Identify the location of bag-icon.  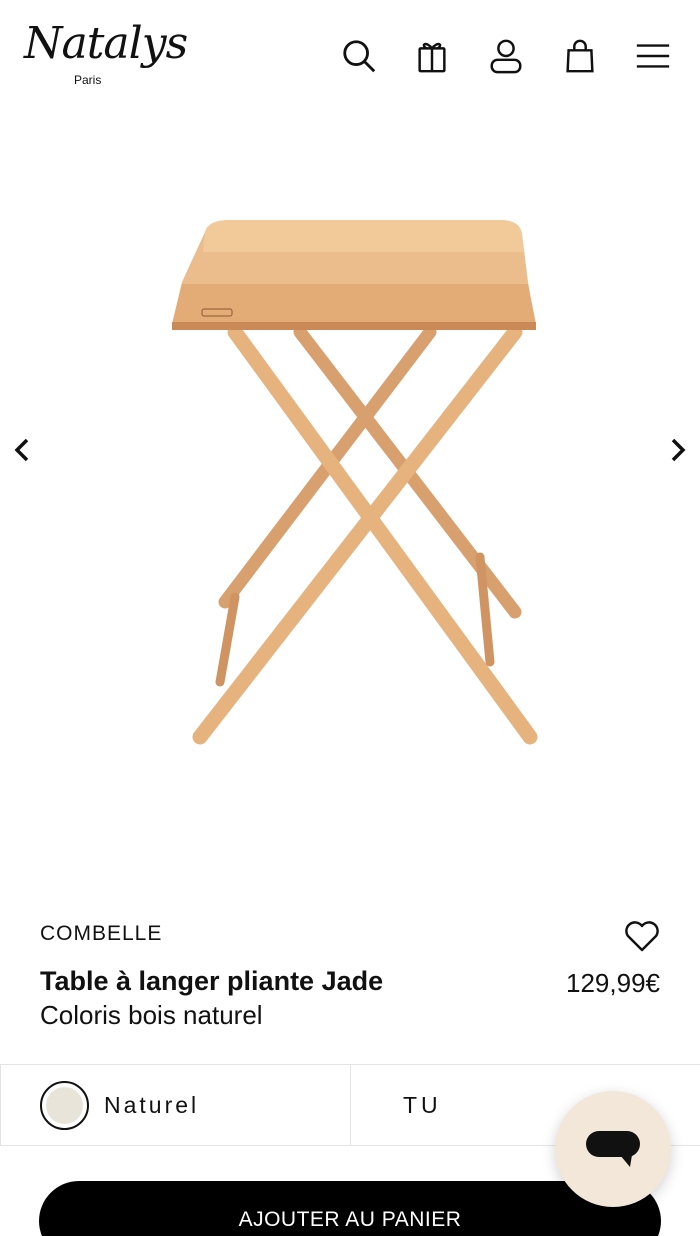
(580, 56).